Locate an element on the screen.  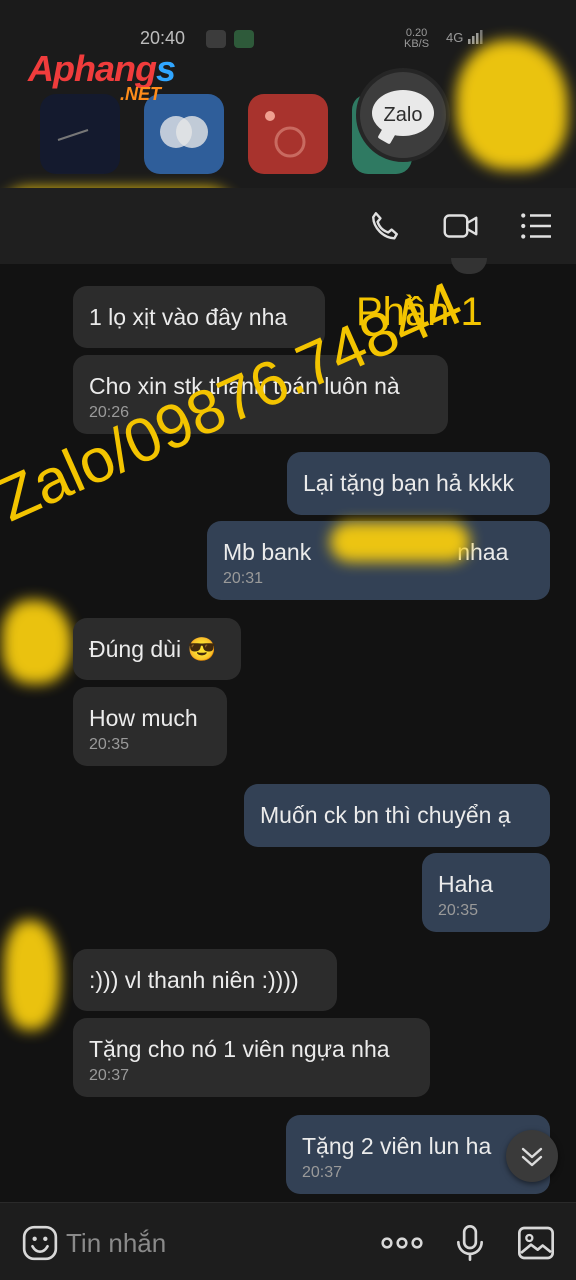
message-bubble-incoming: :))) vl thanh niên :)))) is located at coordinates (205, 980).